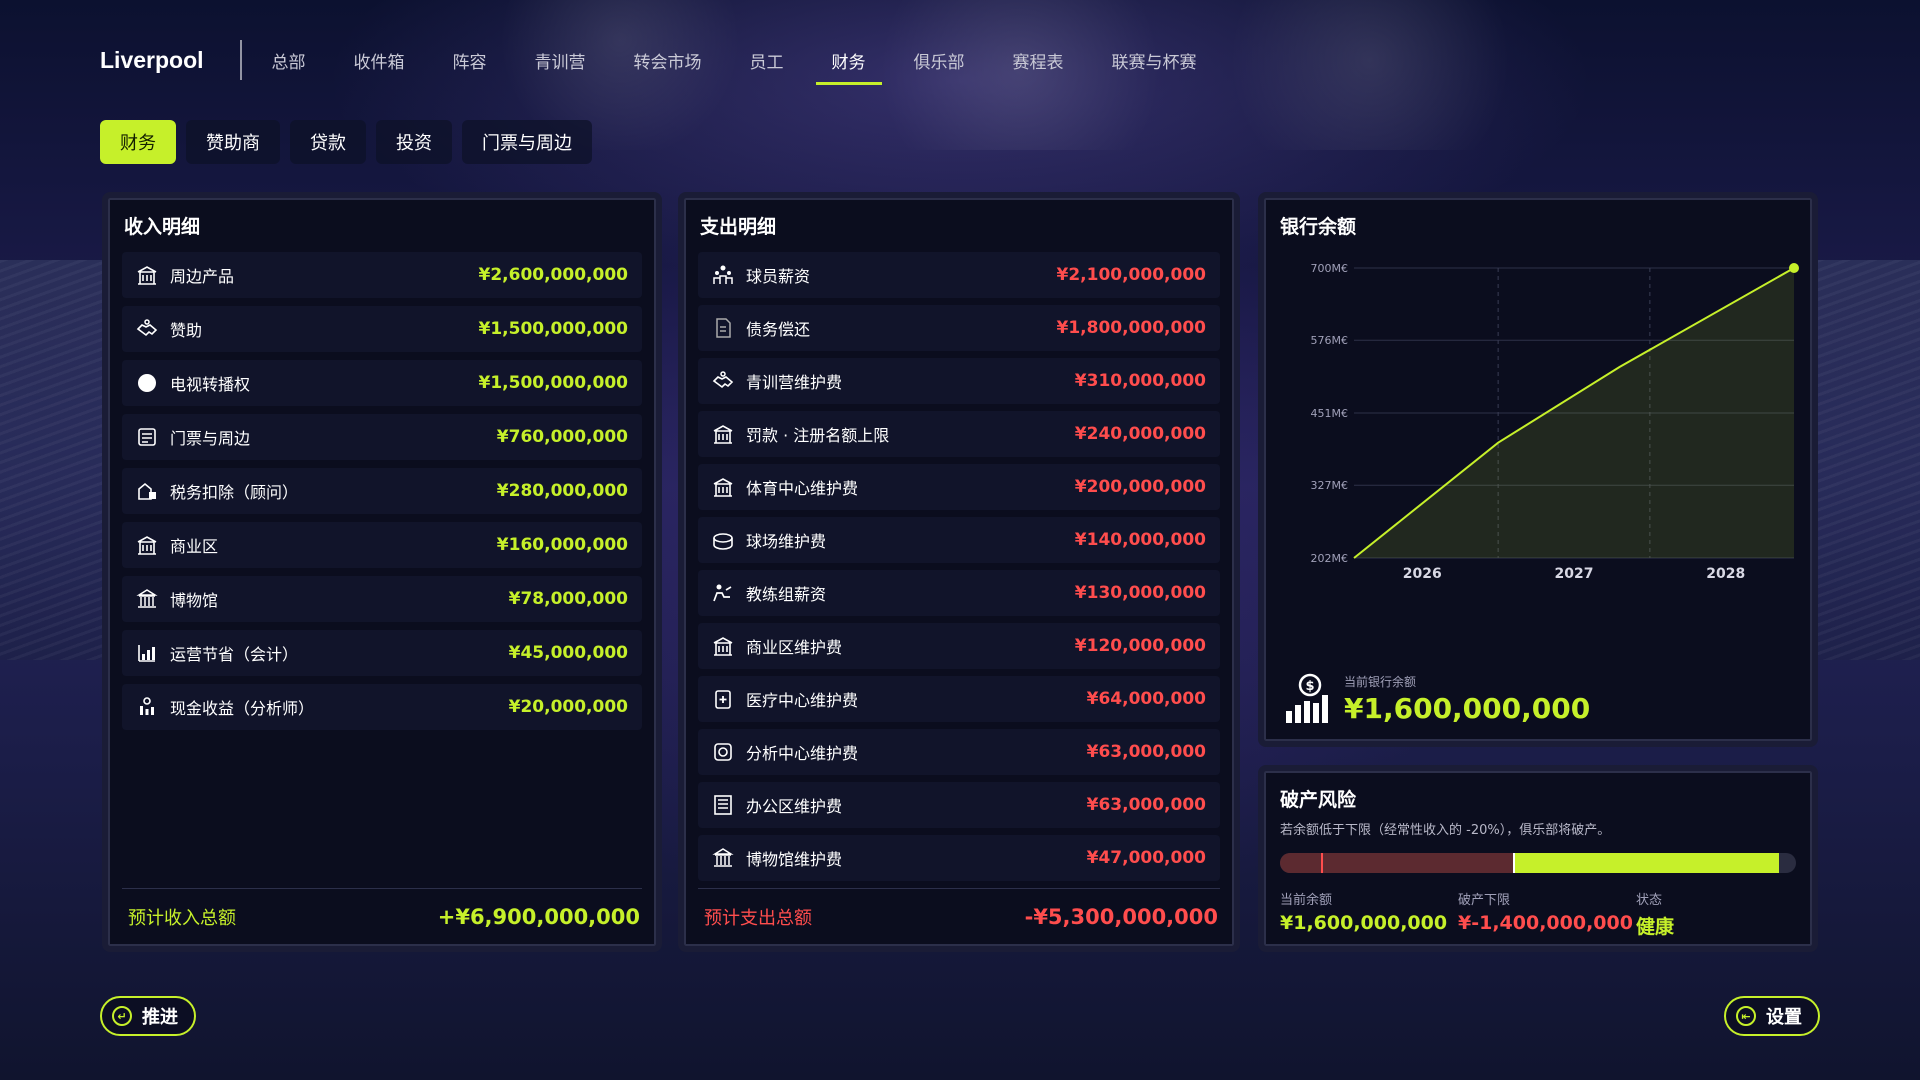  Describe the element at coordinates (1140, 434) in the screenshot. I see `expense-row-amount: ¥240,000,000` at that location.